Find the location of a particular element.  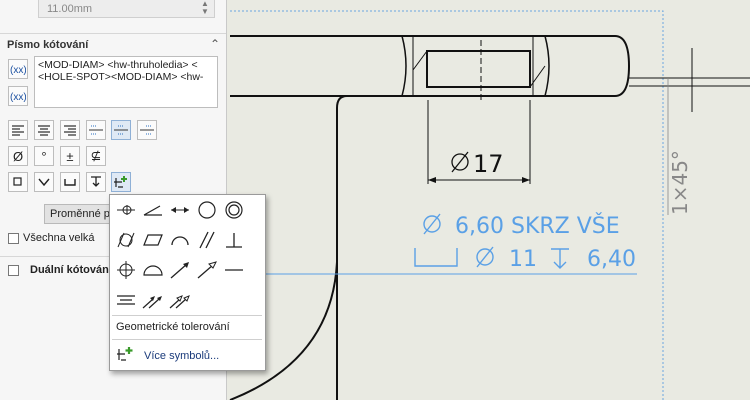

more-symbols-icon is located at coordinates (121, 182).